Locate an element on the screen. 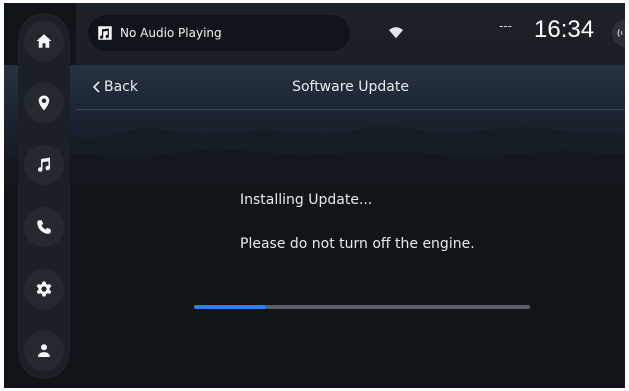 The height and width of the screenshot is (391, 629). nav-phone-button is located at coordinates (44, 227).